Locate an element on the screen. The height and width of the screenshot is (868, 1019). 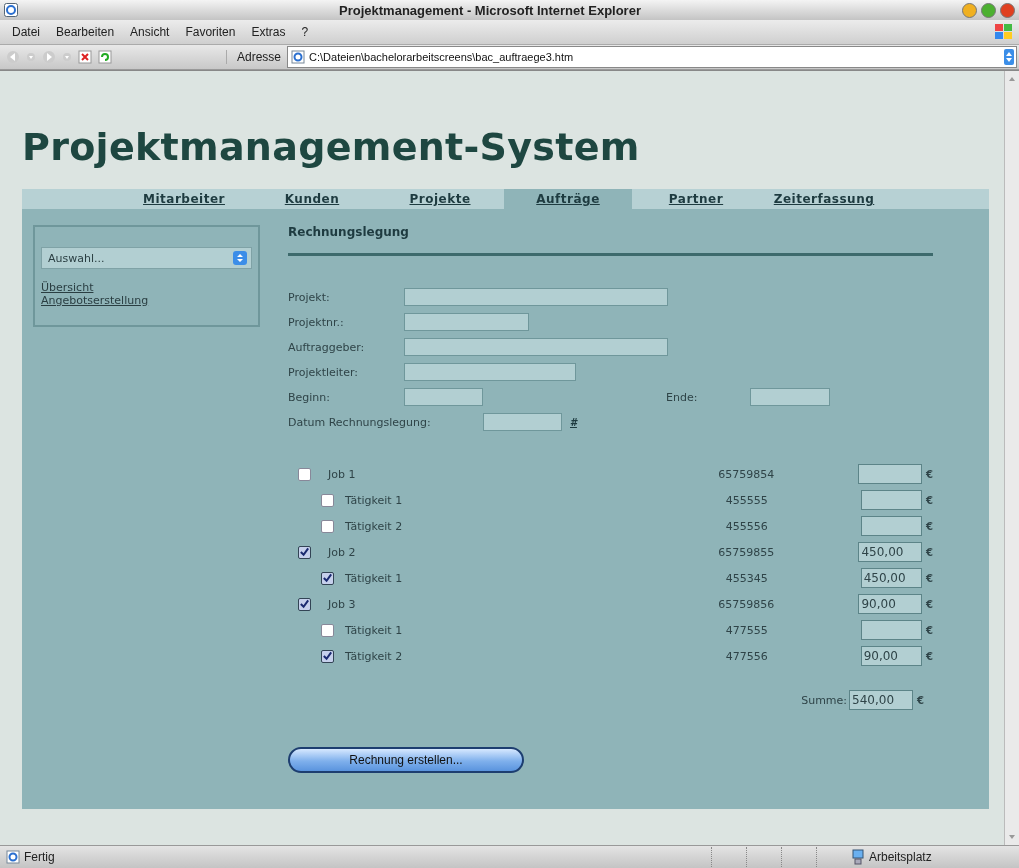
page-heading: Projektmanagement-System is located at coordinates (331, 147).